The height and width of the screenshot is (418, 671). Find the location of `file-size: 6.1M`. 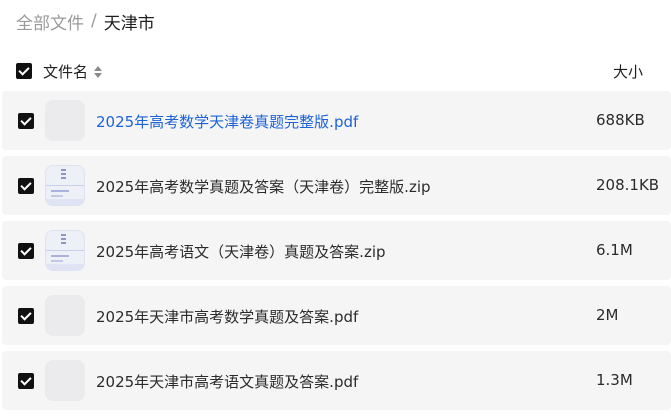

file-size: 6.1M is located at coordinates (614, 250).